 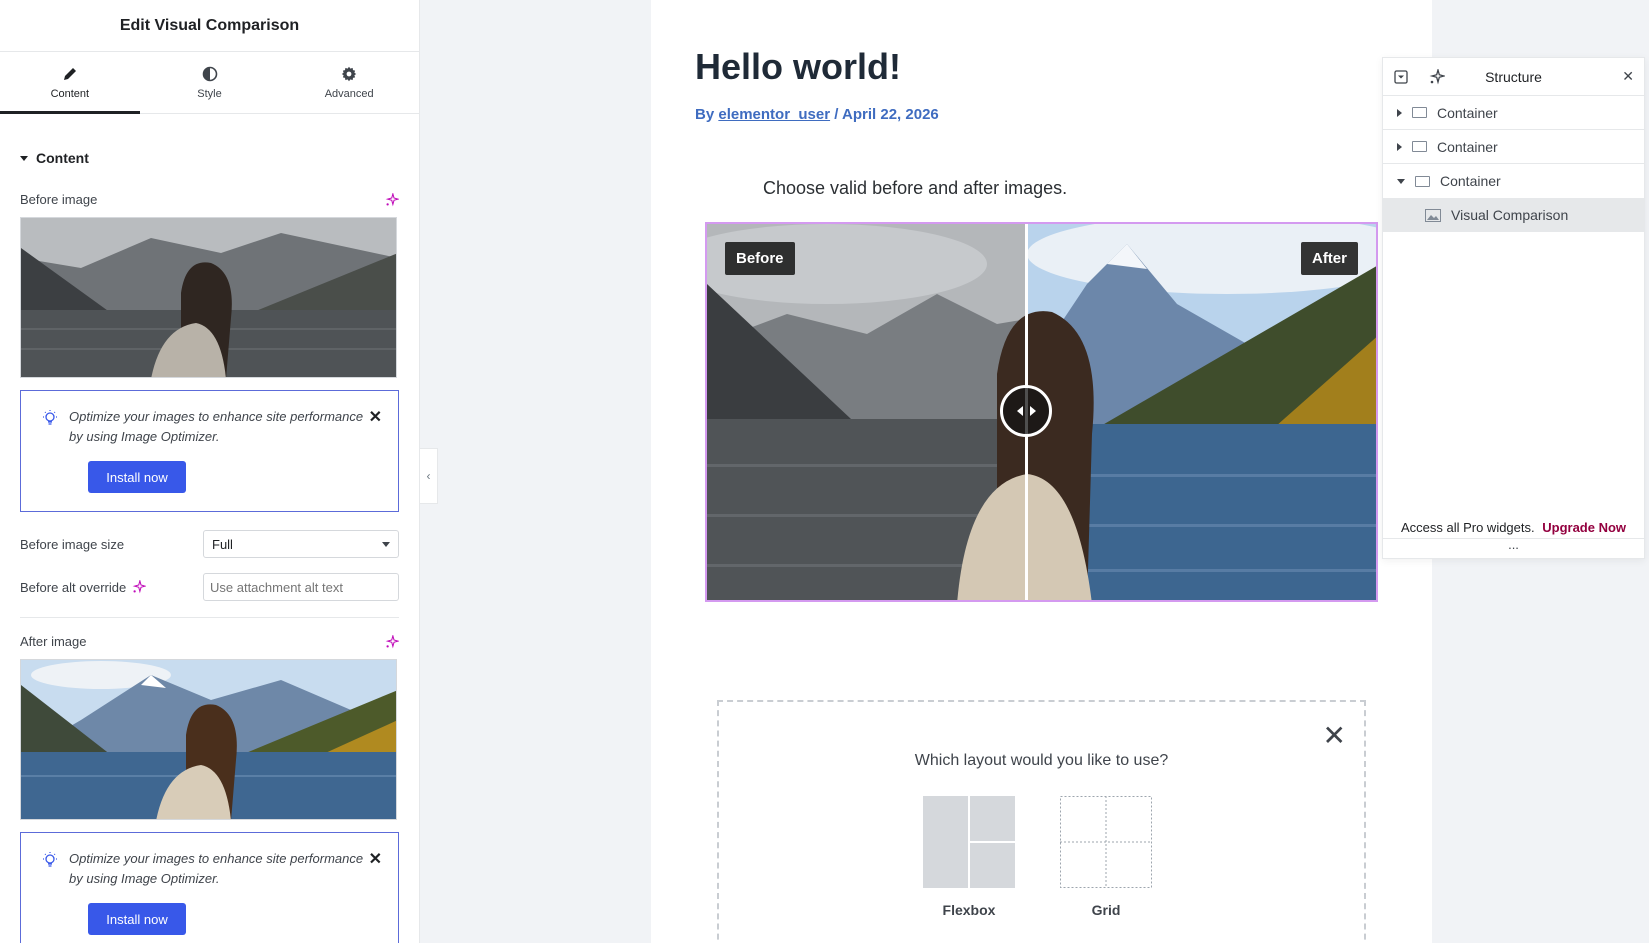 I want to click on post-title: Hello world!, so click(x=798, y=66).